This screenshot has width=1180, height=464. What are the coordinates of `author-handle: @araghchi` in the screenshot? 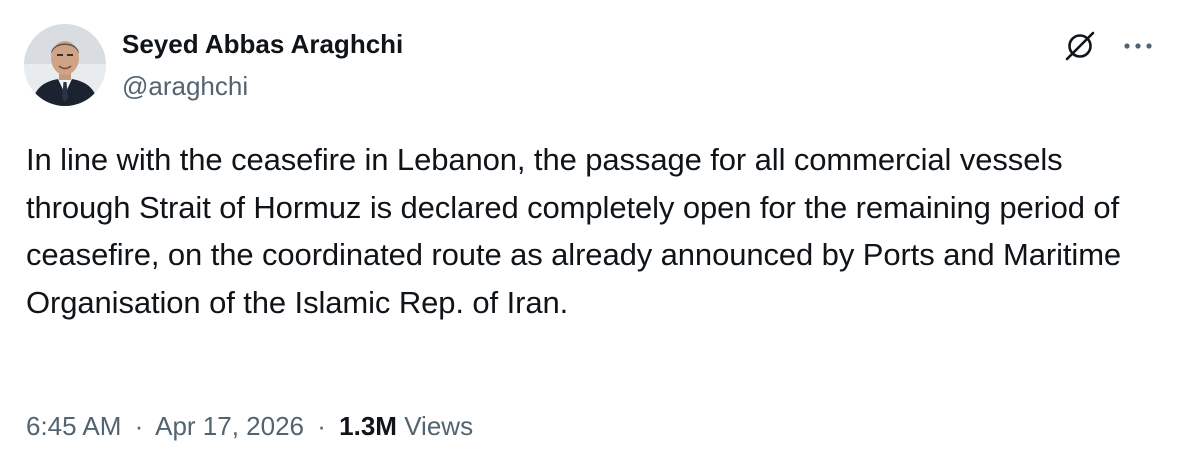 It's located at (185, 86).